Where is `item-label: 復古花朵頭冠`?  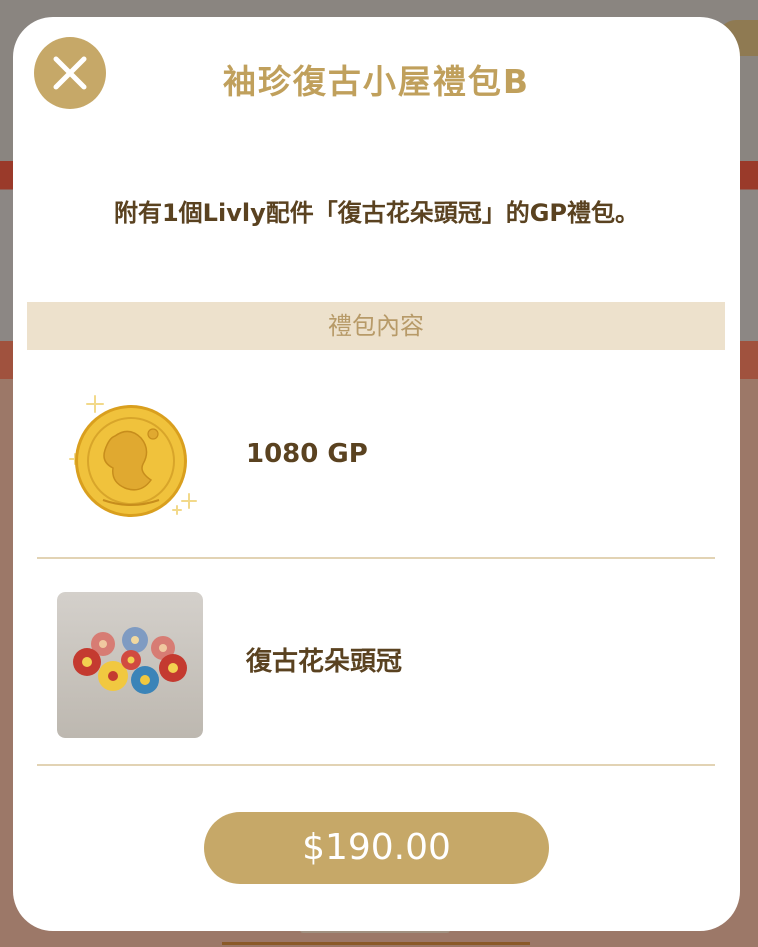 item-label: 復古花朵頭冠 is located at coordinates (324, 662).